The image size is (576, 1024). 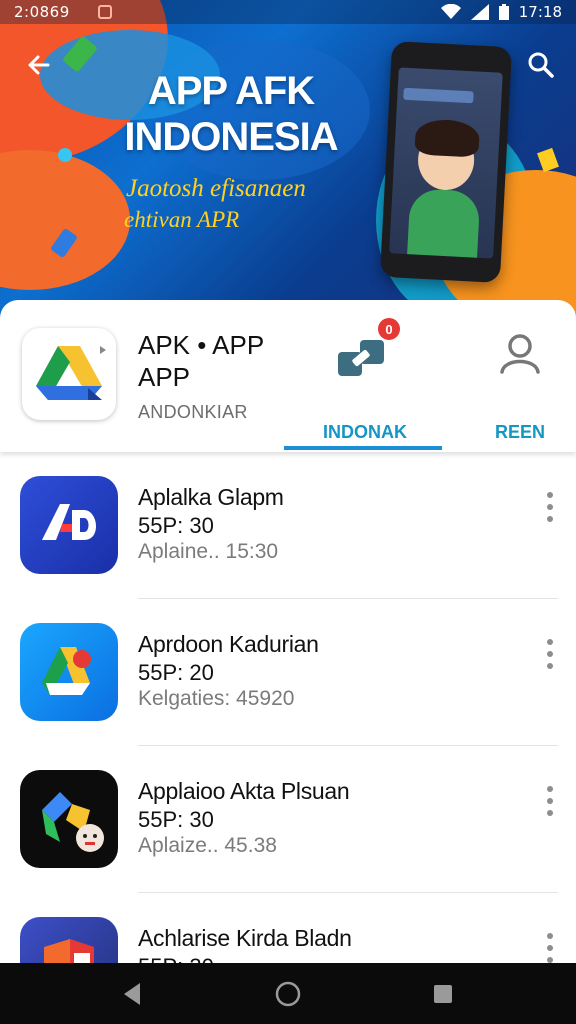 I want to click on item-title: Aprdoon Kadurian, so click(x=228, y=644).